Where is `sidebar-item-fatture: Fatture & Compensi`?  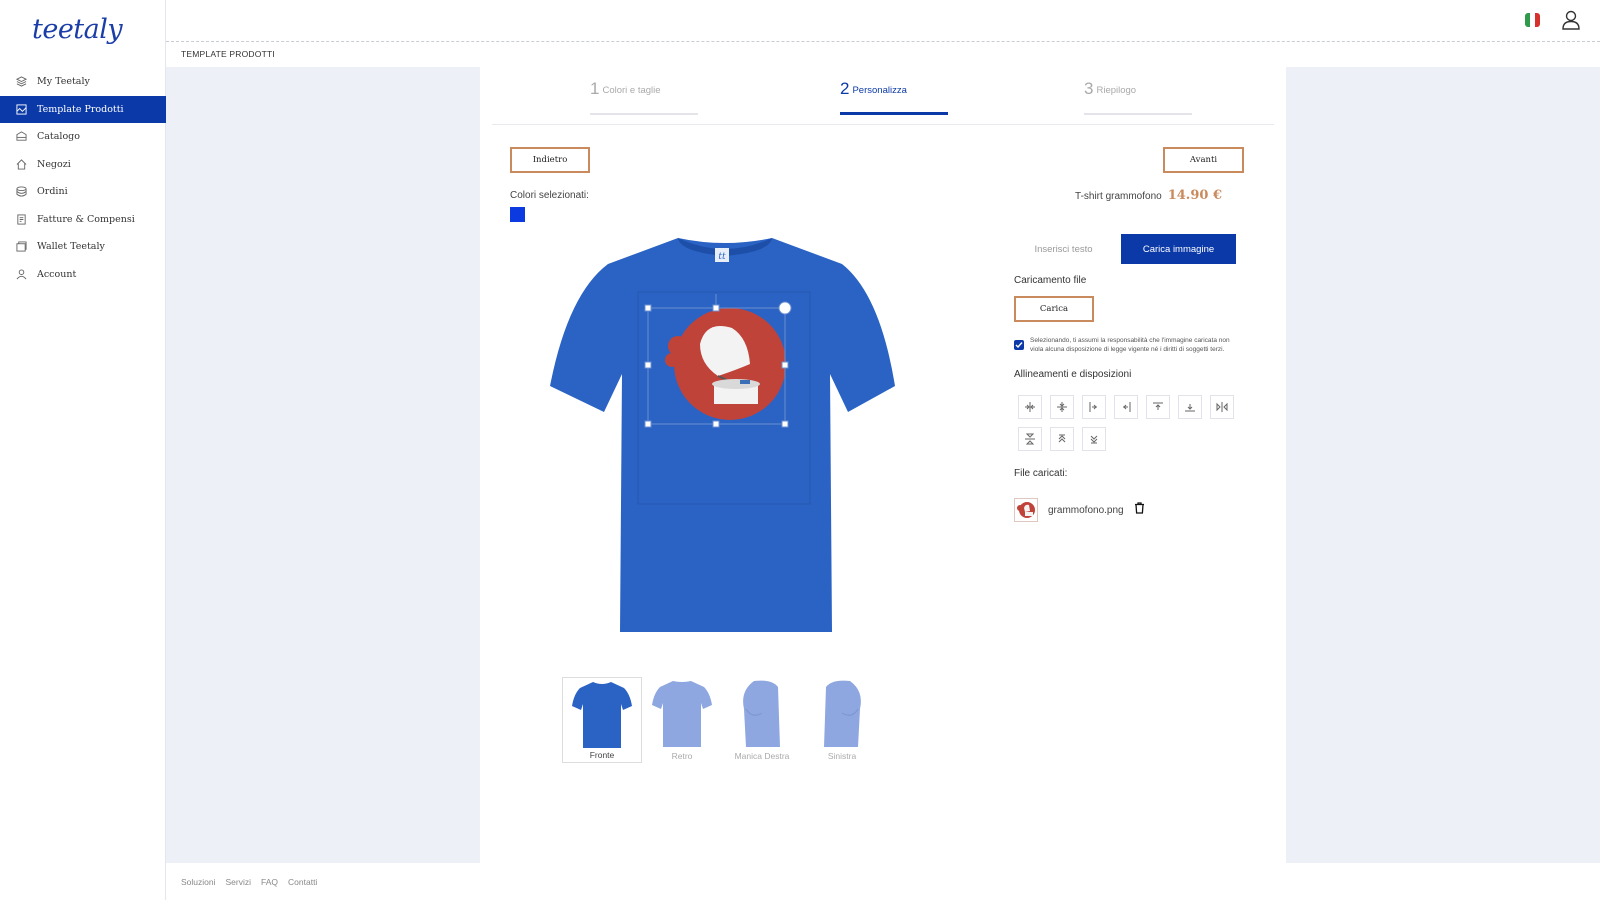 sidebar-item-fatture: Fatture & Compensi is located at coordinates (83, 220).